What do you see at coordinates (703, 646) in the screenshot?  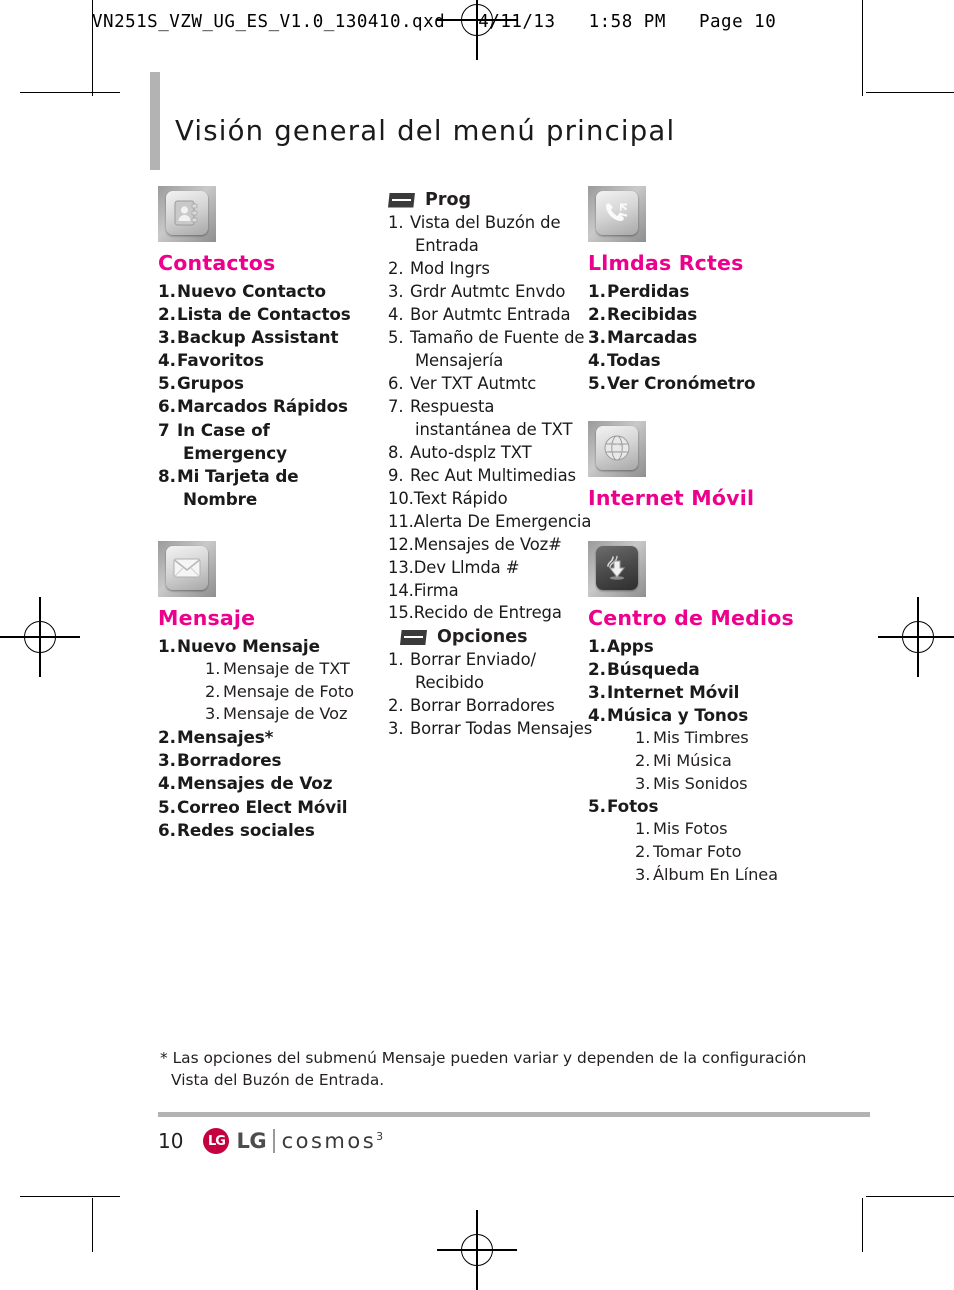 I see `list-item: 1.Apps` at bounding box center [703, 646].